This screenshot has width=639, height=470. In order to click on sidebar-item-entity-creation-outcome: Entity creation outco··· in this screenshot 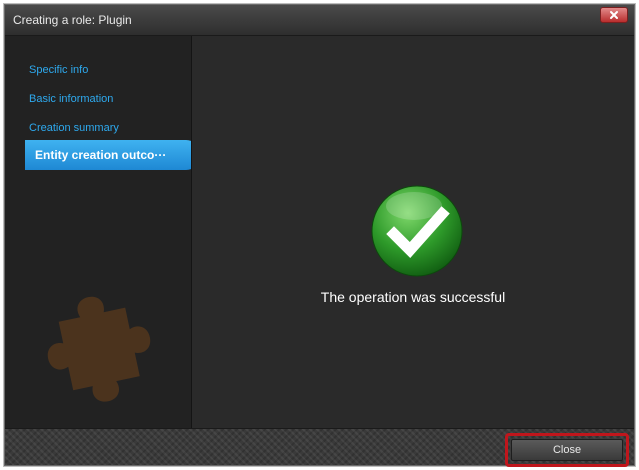, I will do `click(108, 155)`.